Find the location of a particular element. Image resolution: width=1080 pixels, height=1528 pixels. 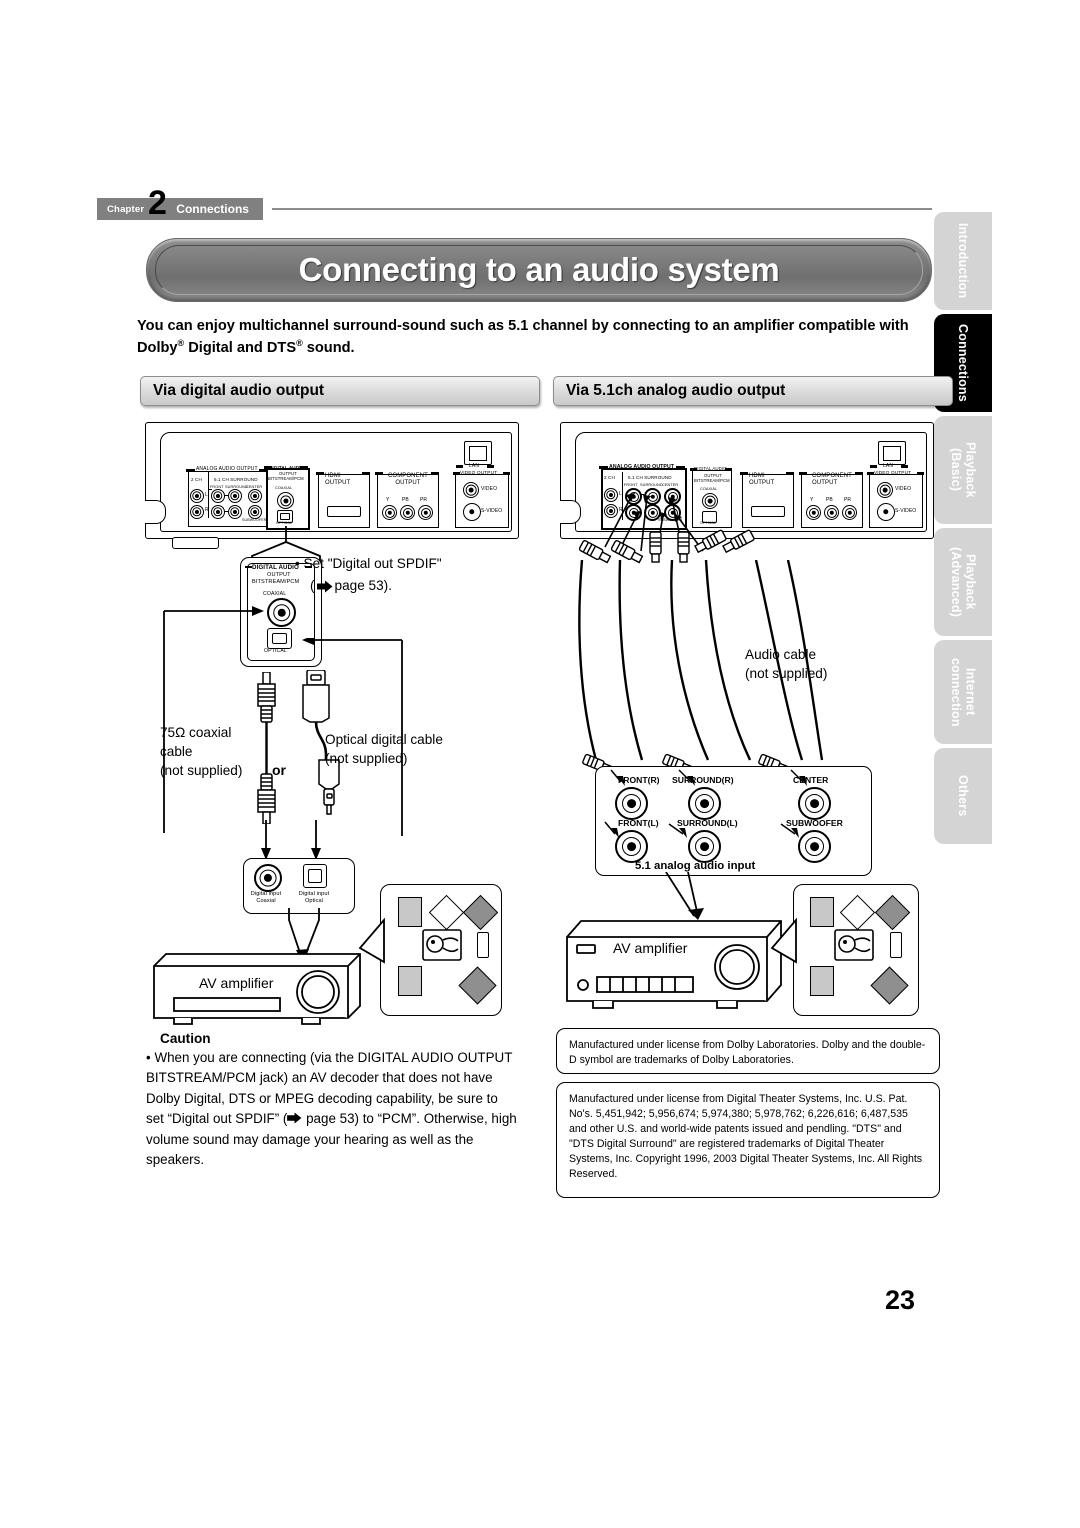

hdmi-output-label-left: HDMI OUTPUT is located at coordinates (338, 479).